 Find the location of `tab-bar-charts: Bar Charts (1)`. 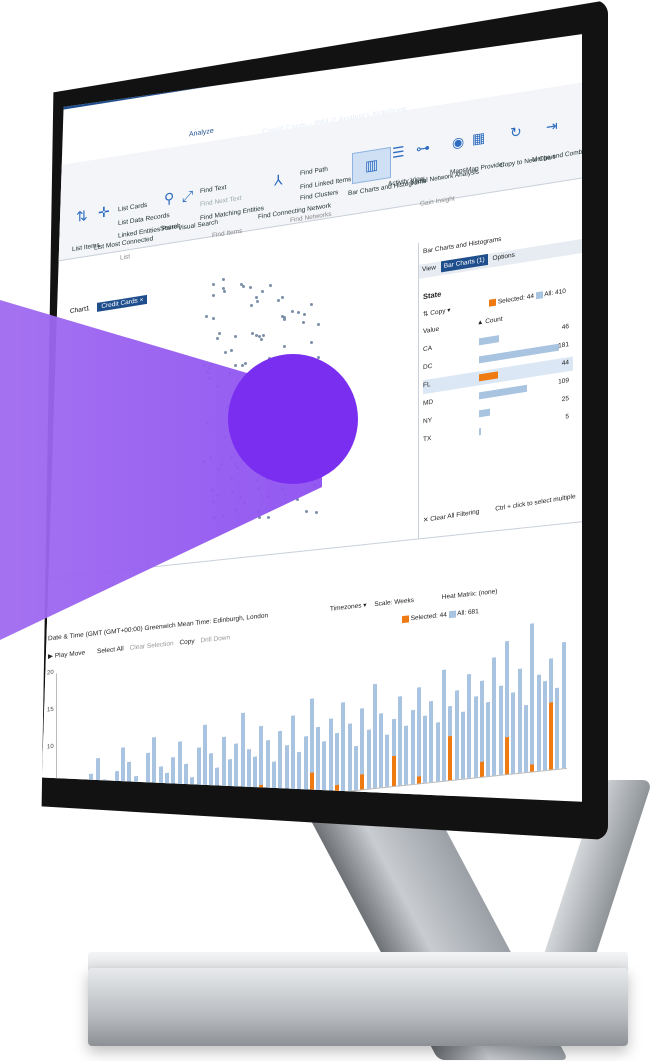

tab-bar-charts: Bar Charts (1) is located at coordinates (464, 263).